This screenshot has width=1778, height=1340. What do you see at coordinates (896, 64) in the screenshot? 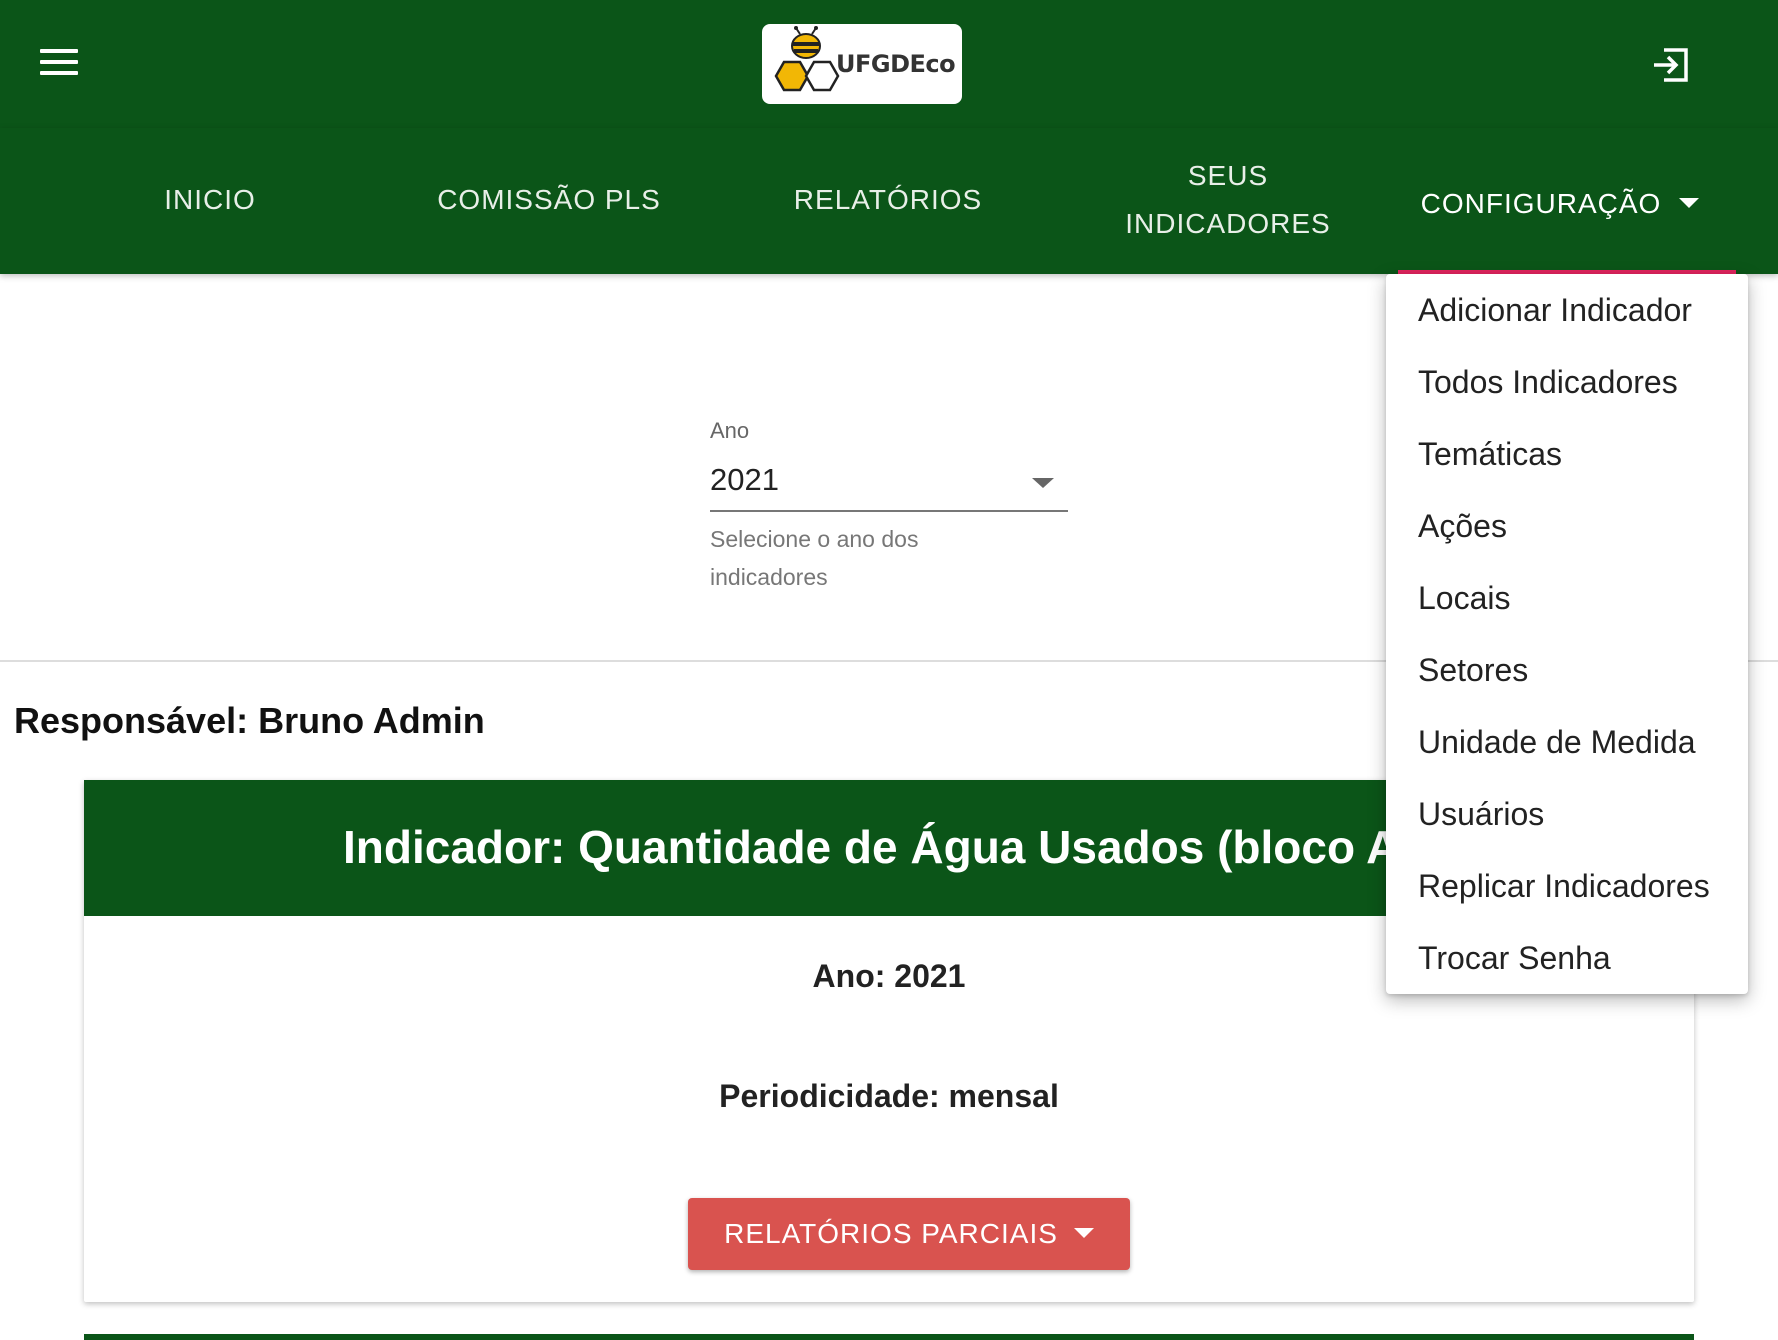
I see `logo-text: UFGDEco` at bounding box center [896, 64].